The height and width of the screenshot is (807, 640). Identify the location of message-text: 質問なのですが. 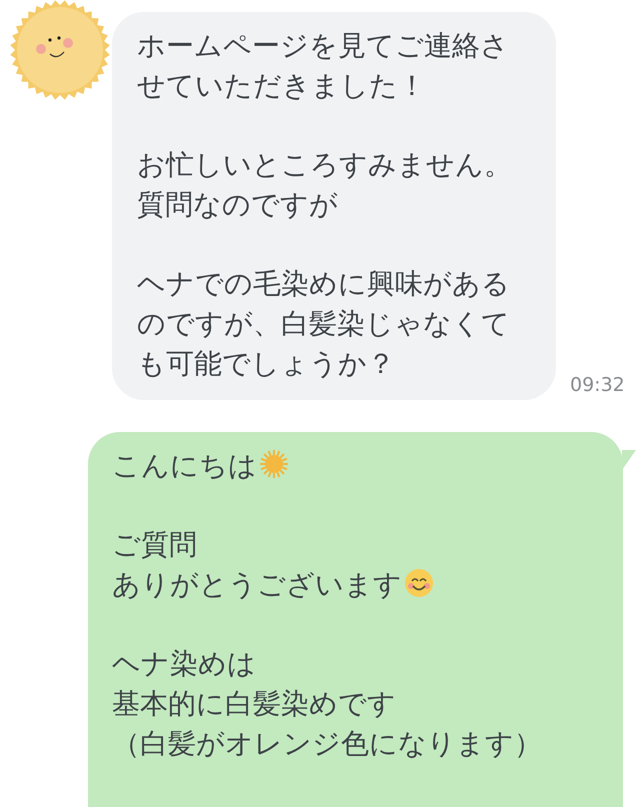
(238, 205).